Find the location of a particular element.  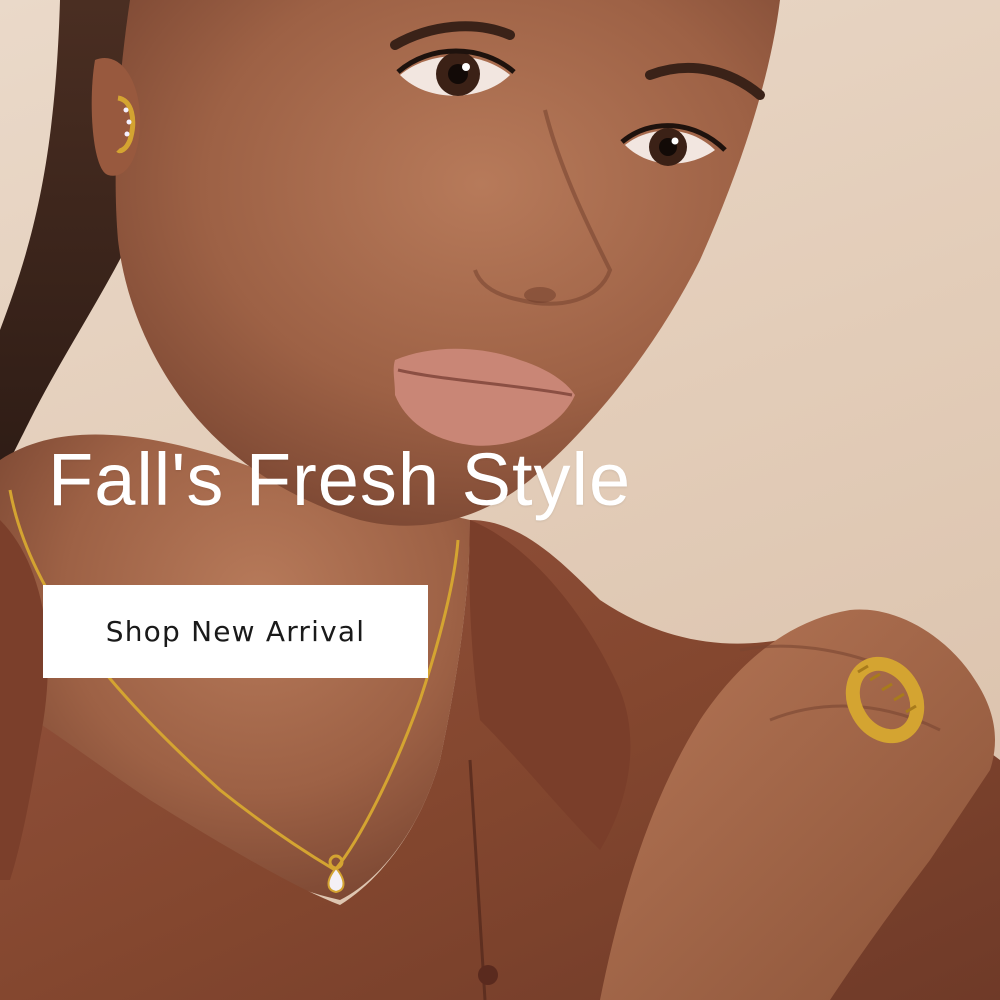

hero-headline: Fall's Fresh Style is located at coordinates (340, 479).